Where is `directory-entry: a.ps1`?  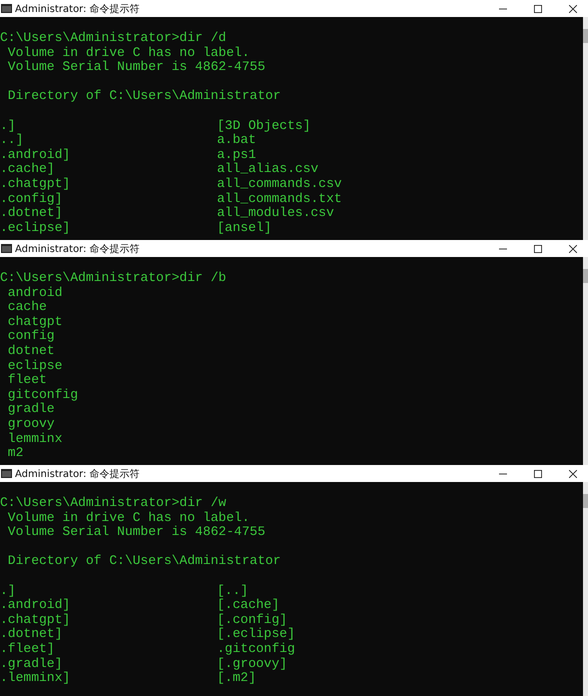
directory-entry: a.ps1 is located at coordinates (236, 155).